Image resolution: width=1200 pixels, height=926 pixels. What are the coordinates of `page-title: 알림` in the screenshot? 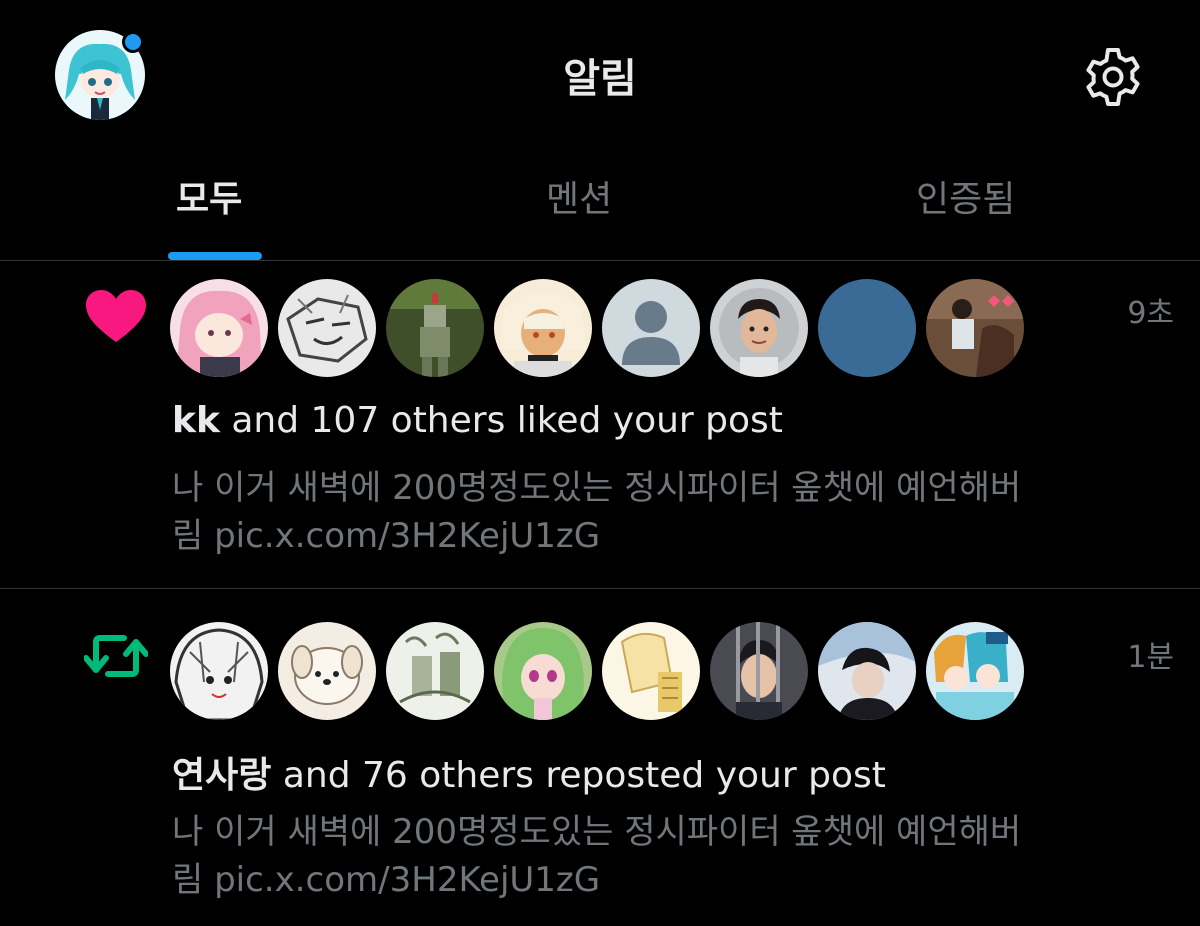 It's located at (600, 79).